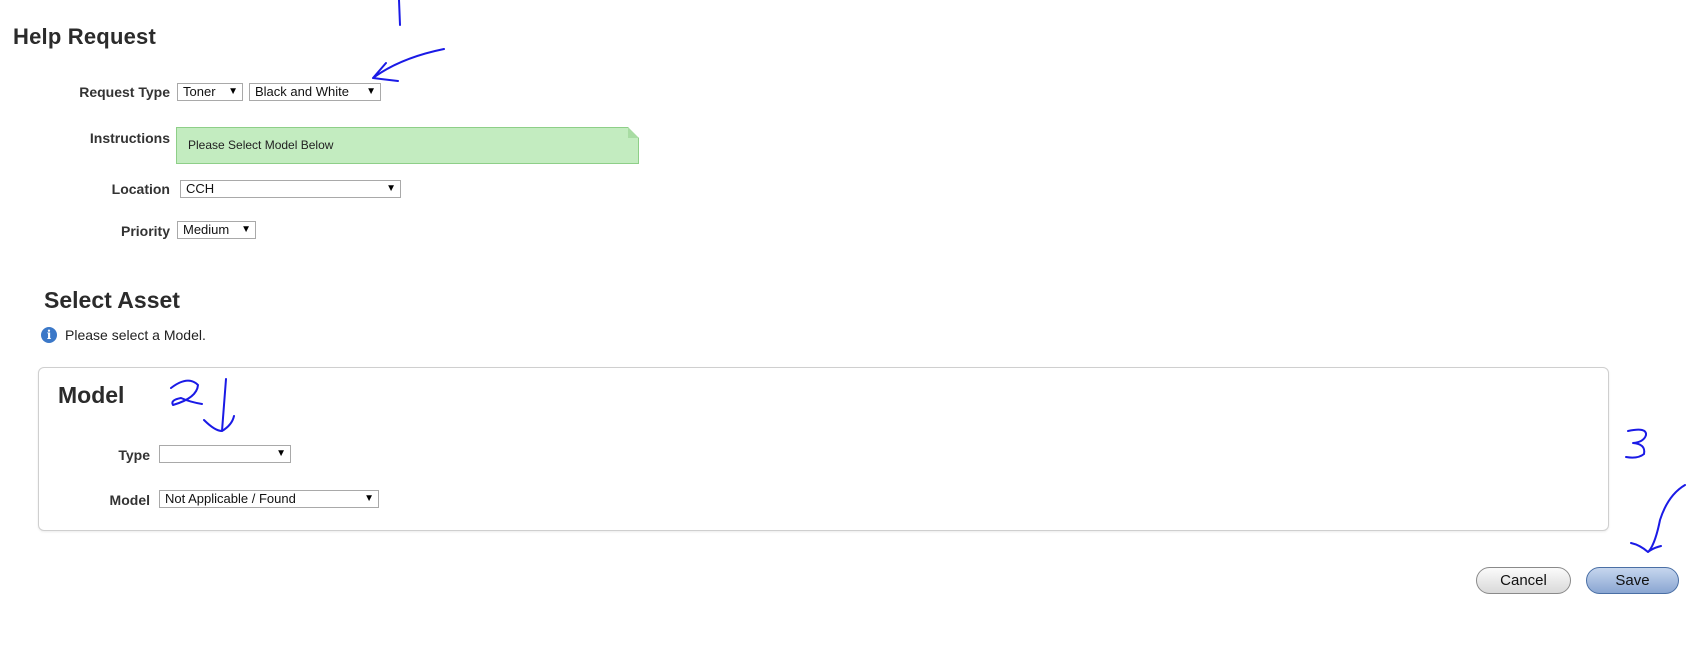  I want to click on asset-type-label: Type, so click(134, 455).